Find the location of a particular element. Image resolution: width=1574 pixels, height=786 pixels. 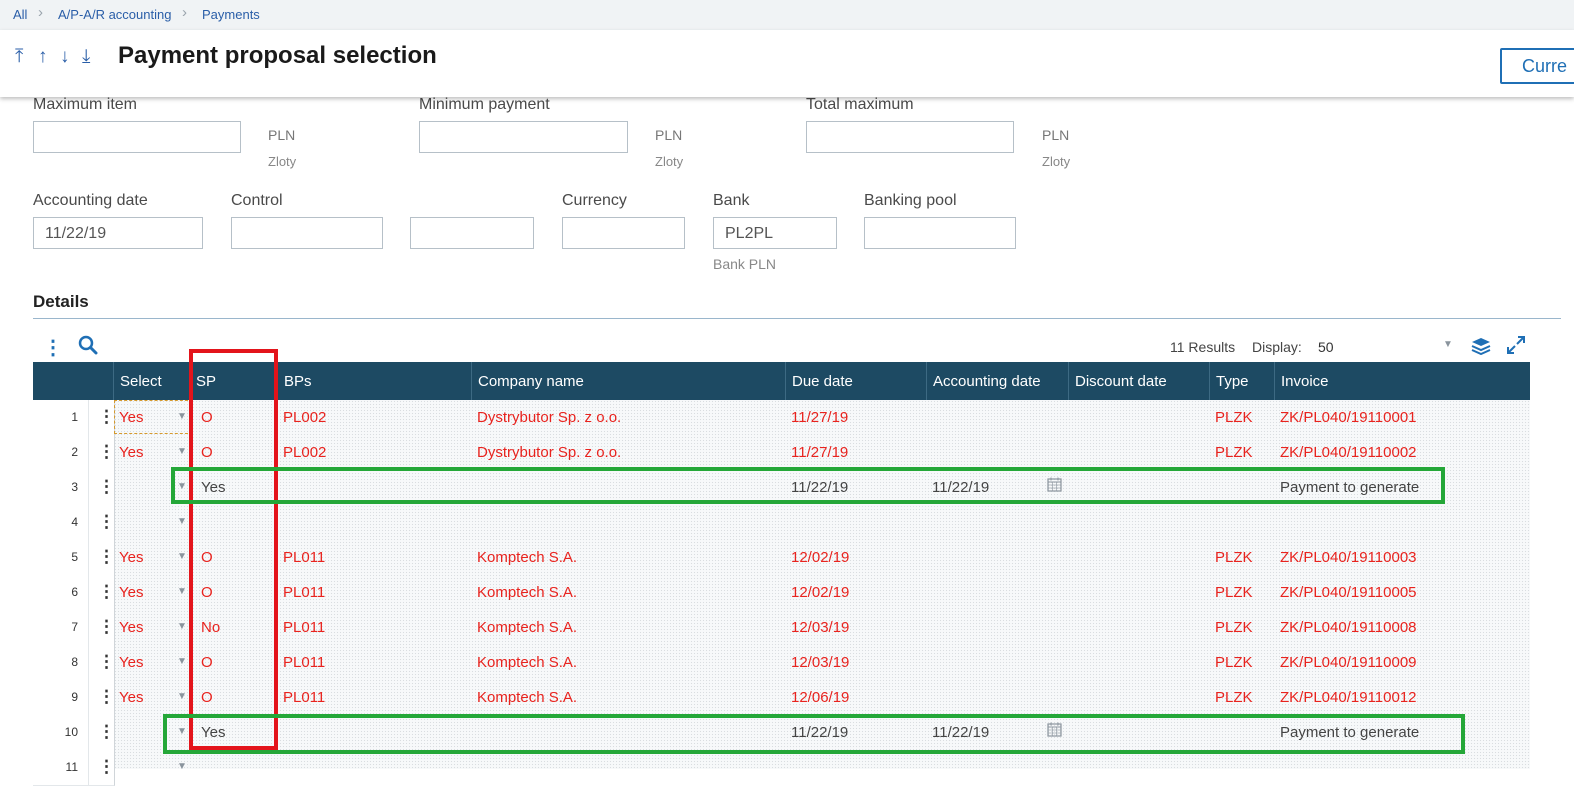

column-header-company-name: Company name is located at coordinates (628, 381).